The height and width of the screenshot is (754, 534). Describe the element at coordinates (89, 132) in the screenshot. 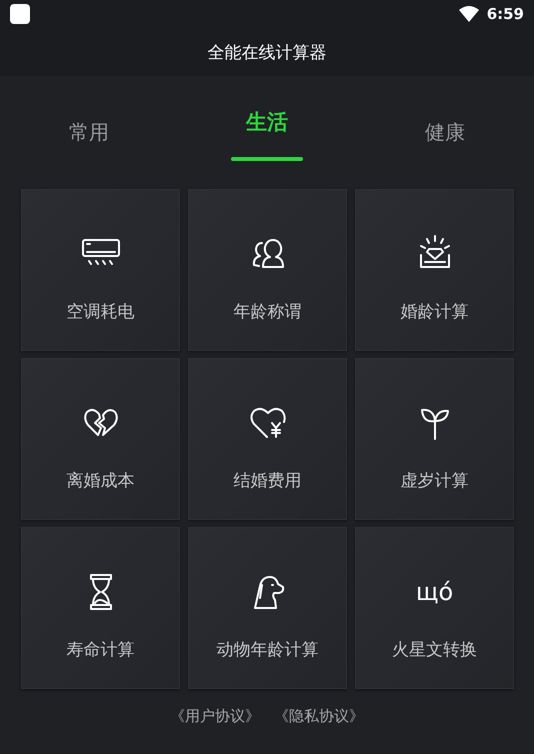

I see `tab: 常用` at that location.